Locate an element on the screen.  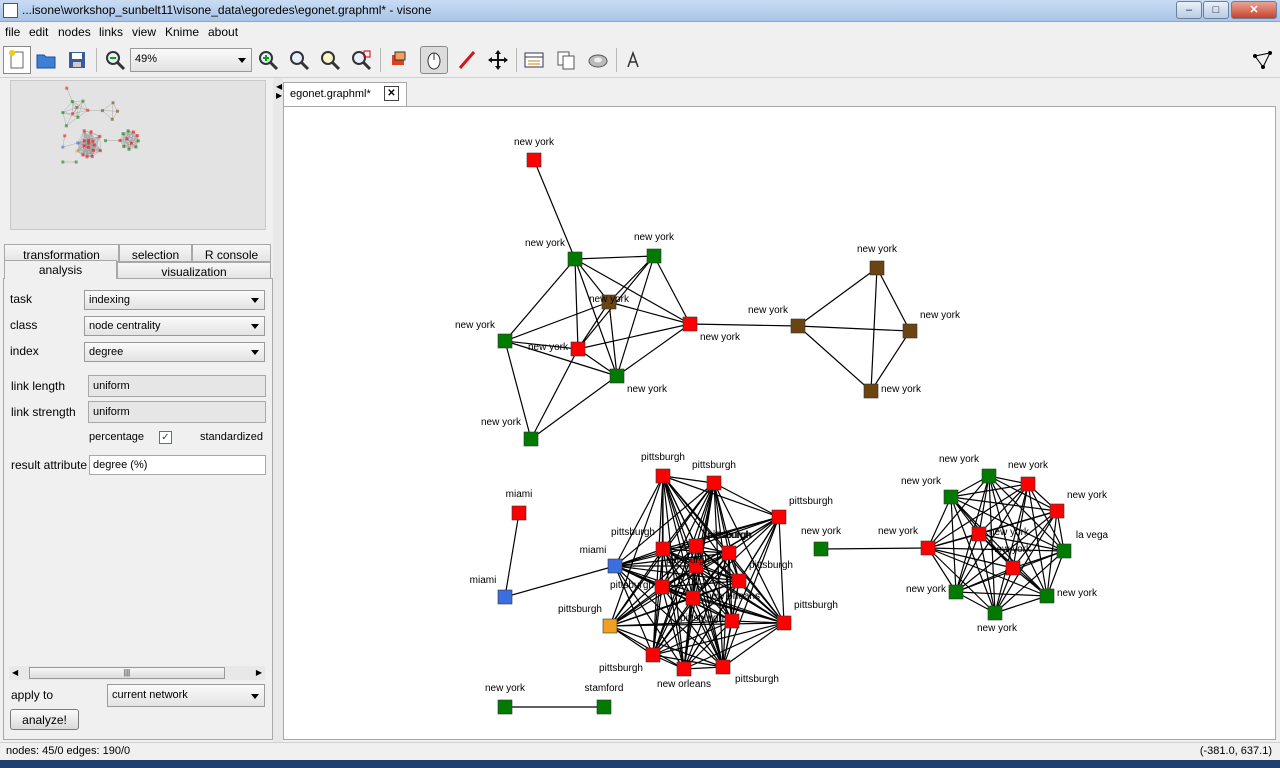
close-icon: ✕ is located at coordinates (391, 93).